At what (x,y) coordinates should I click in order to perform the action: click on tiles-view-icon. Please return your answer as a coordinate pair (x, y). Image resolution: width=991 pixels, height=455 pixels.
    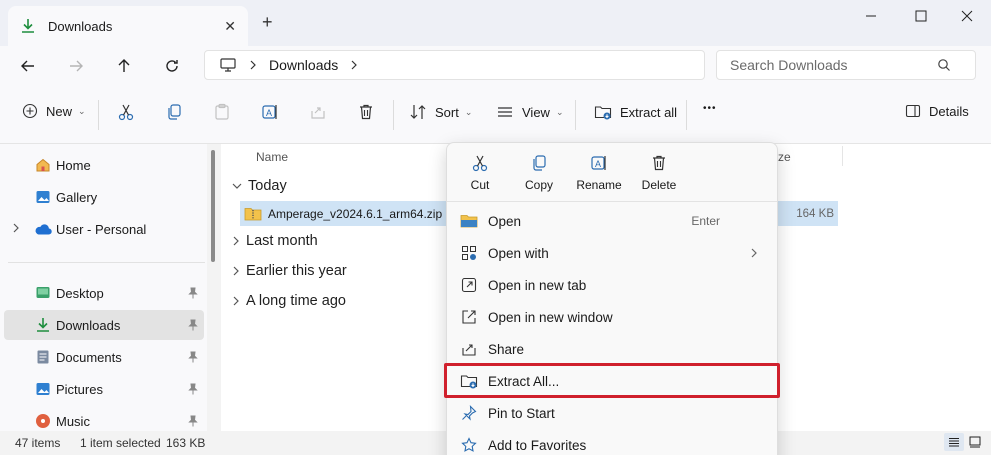
    Looking at the image, I should click on (975, 442).